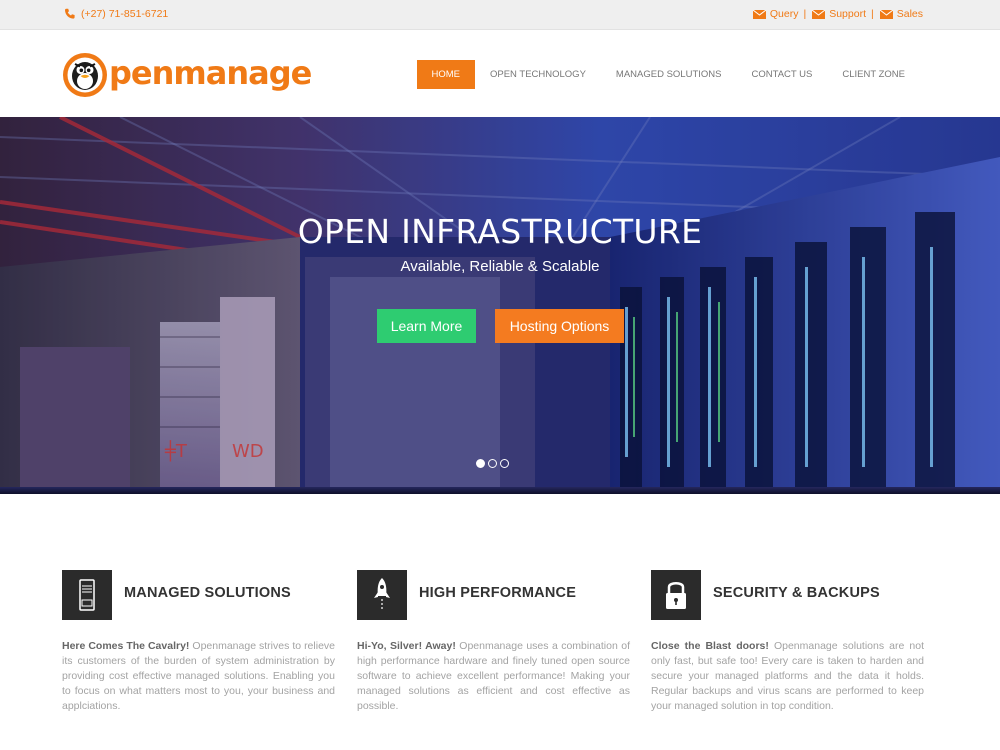 Image resolution: width=1000 pixels, height=750 pixels. What do you see at coordinates (125, 14) in the screenshot?
I see `phone-number: (+27) 71-851-6721` at bounding box center [125, 14].